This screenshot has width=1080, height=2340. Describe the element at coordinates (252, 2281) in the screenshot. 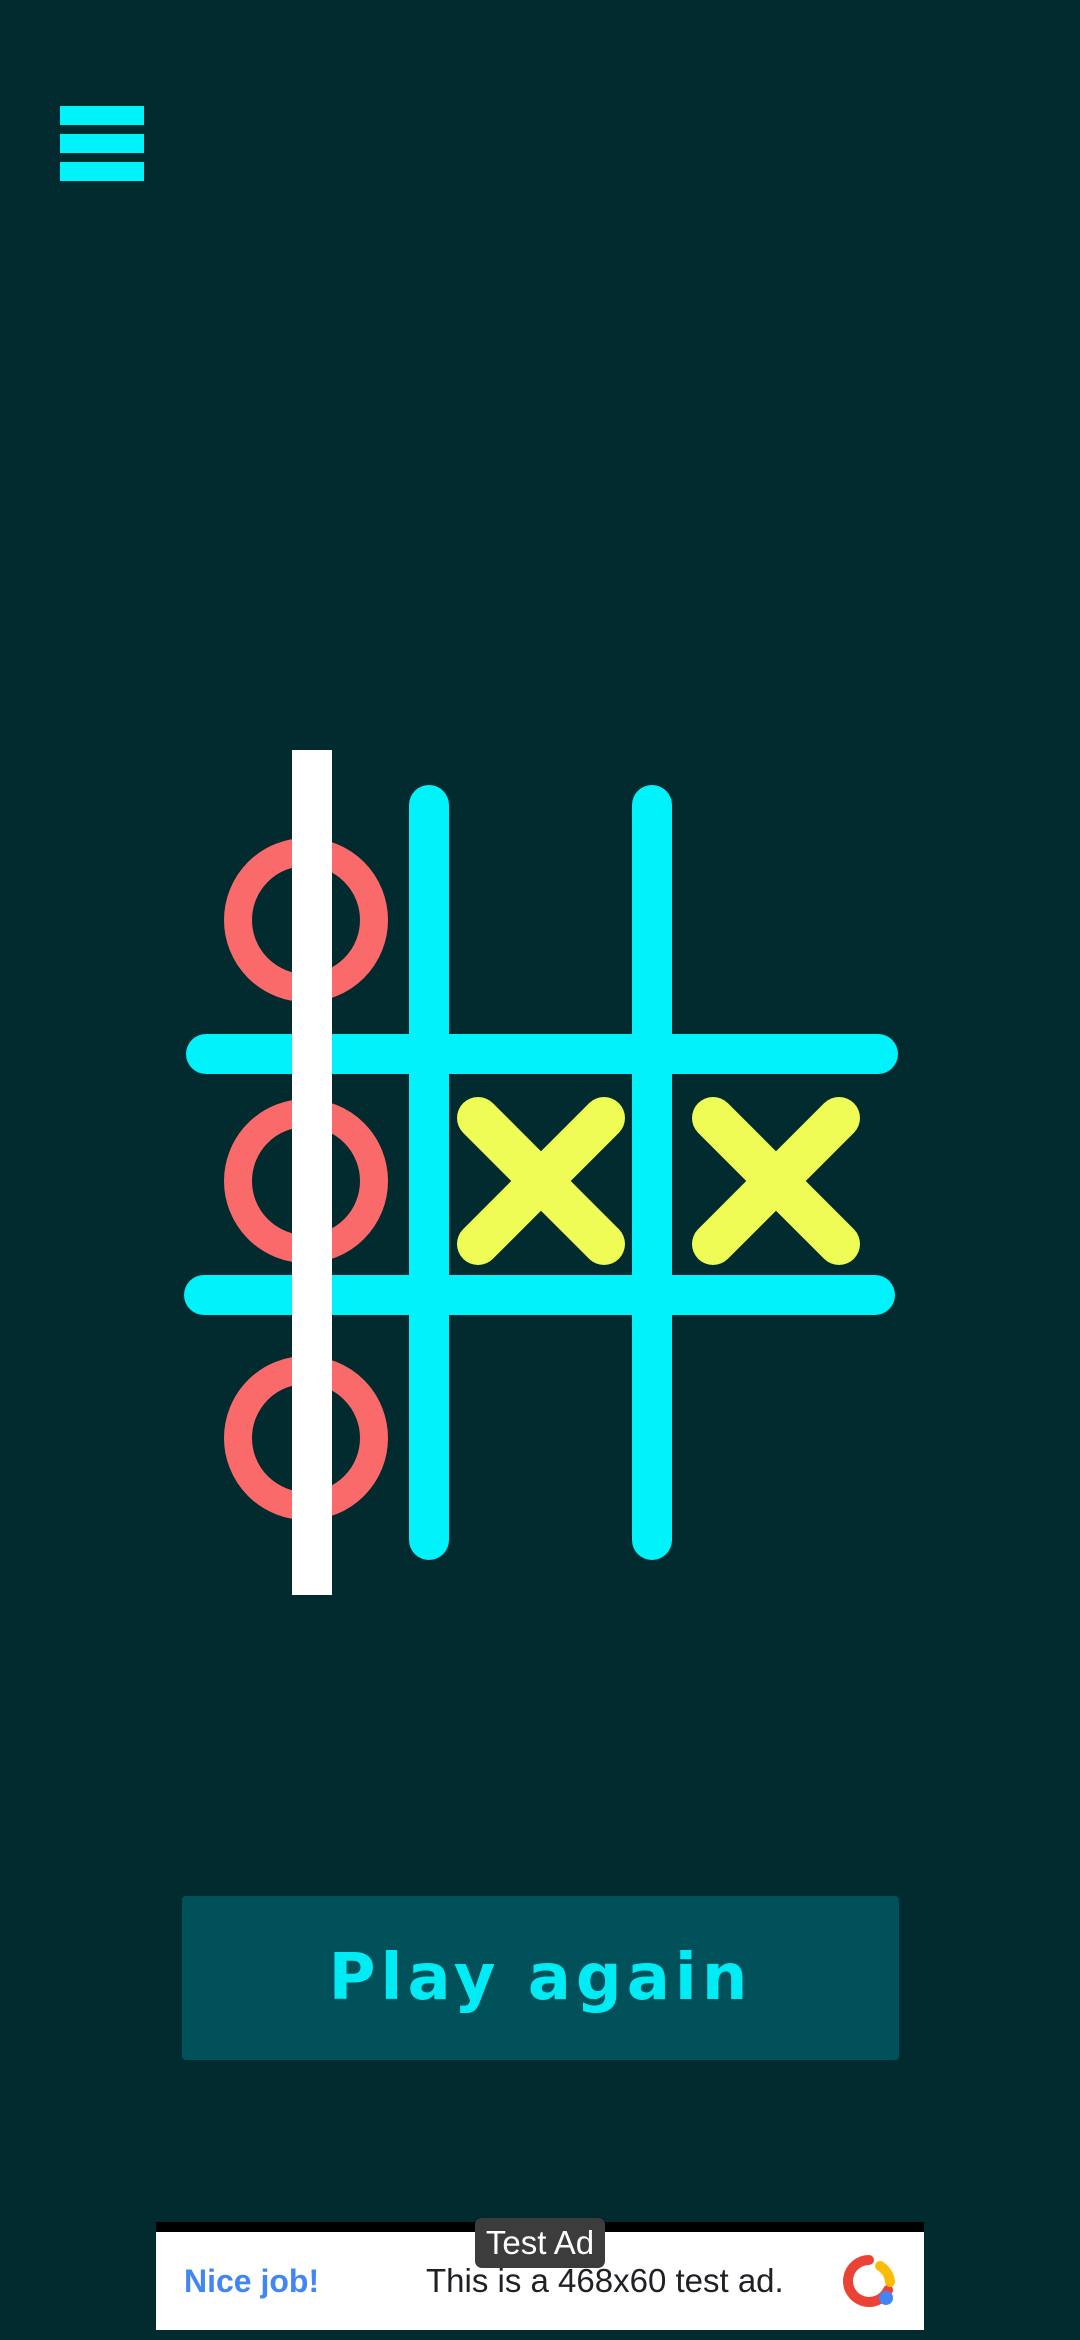

I see `ad-headline: Nice job!` at that location.